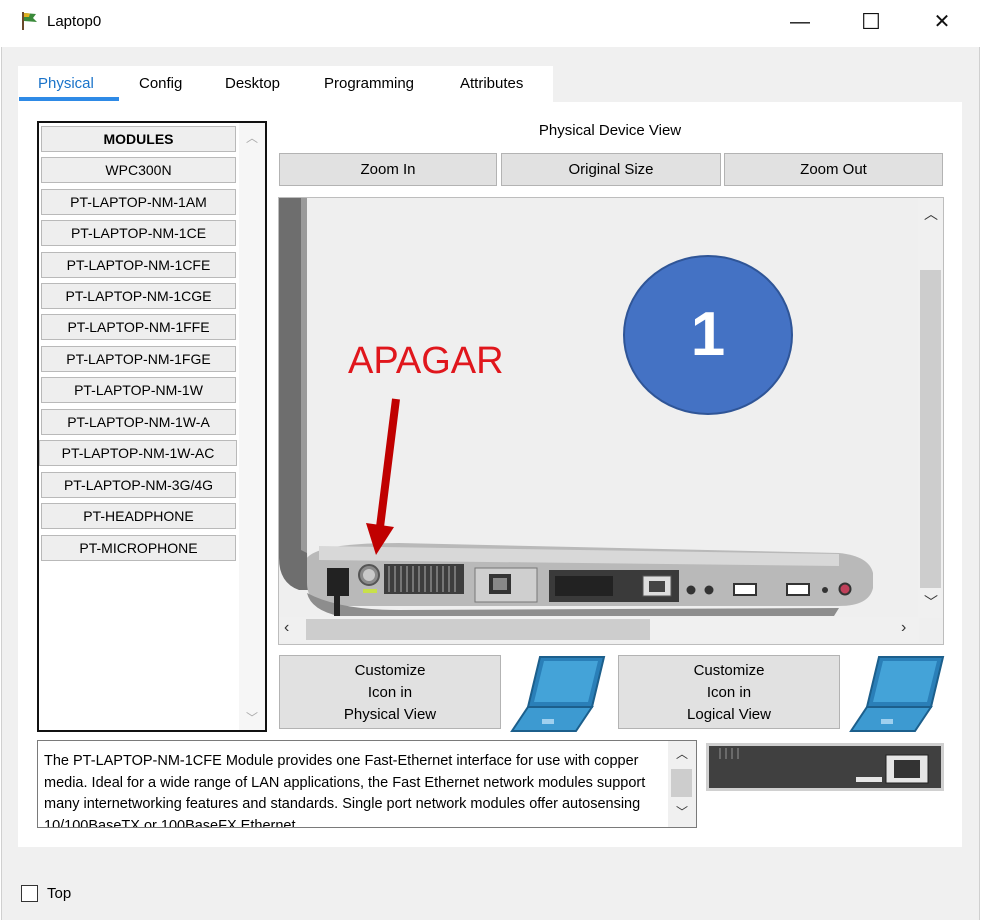  What do you see at coordinates (138, 139) in the screenshot?
I see `modules-header: MODULES` at bounding box center [138, 139].